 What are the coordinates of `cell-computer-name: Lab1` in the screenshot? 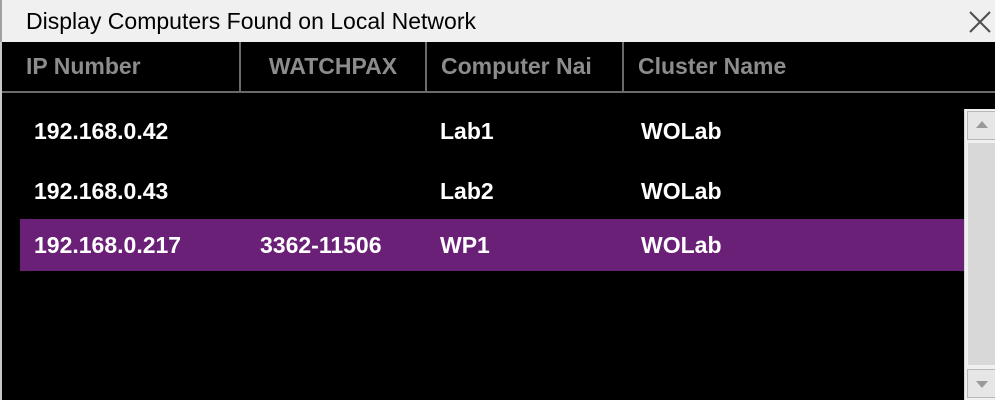 It's located at (467, 131).